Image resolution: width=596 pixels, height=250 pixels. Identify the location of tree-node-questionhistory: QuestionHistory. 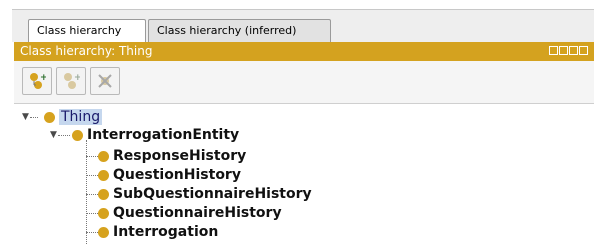
(169, 175).